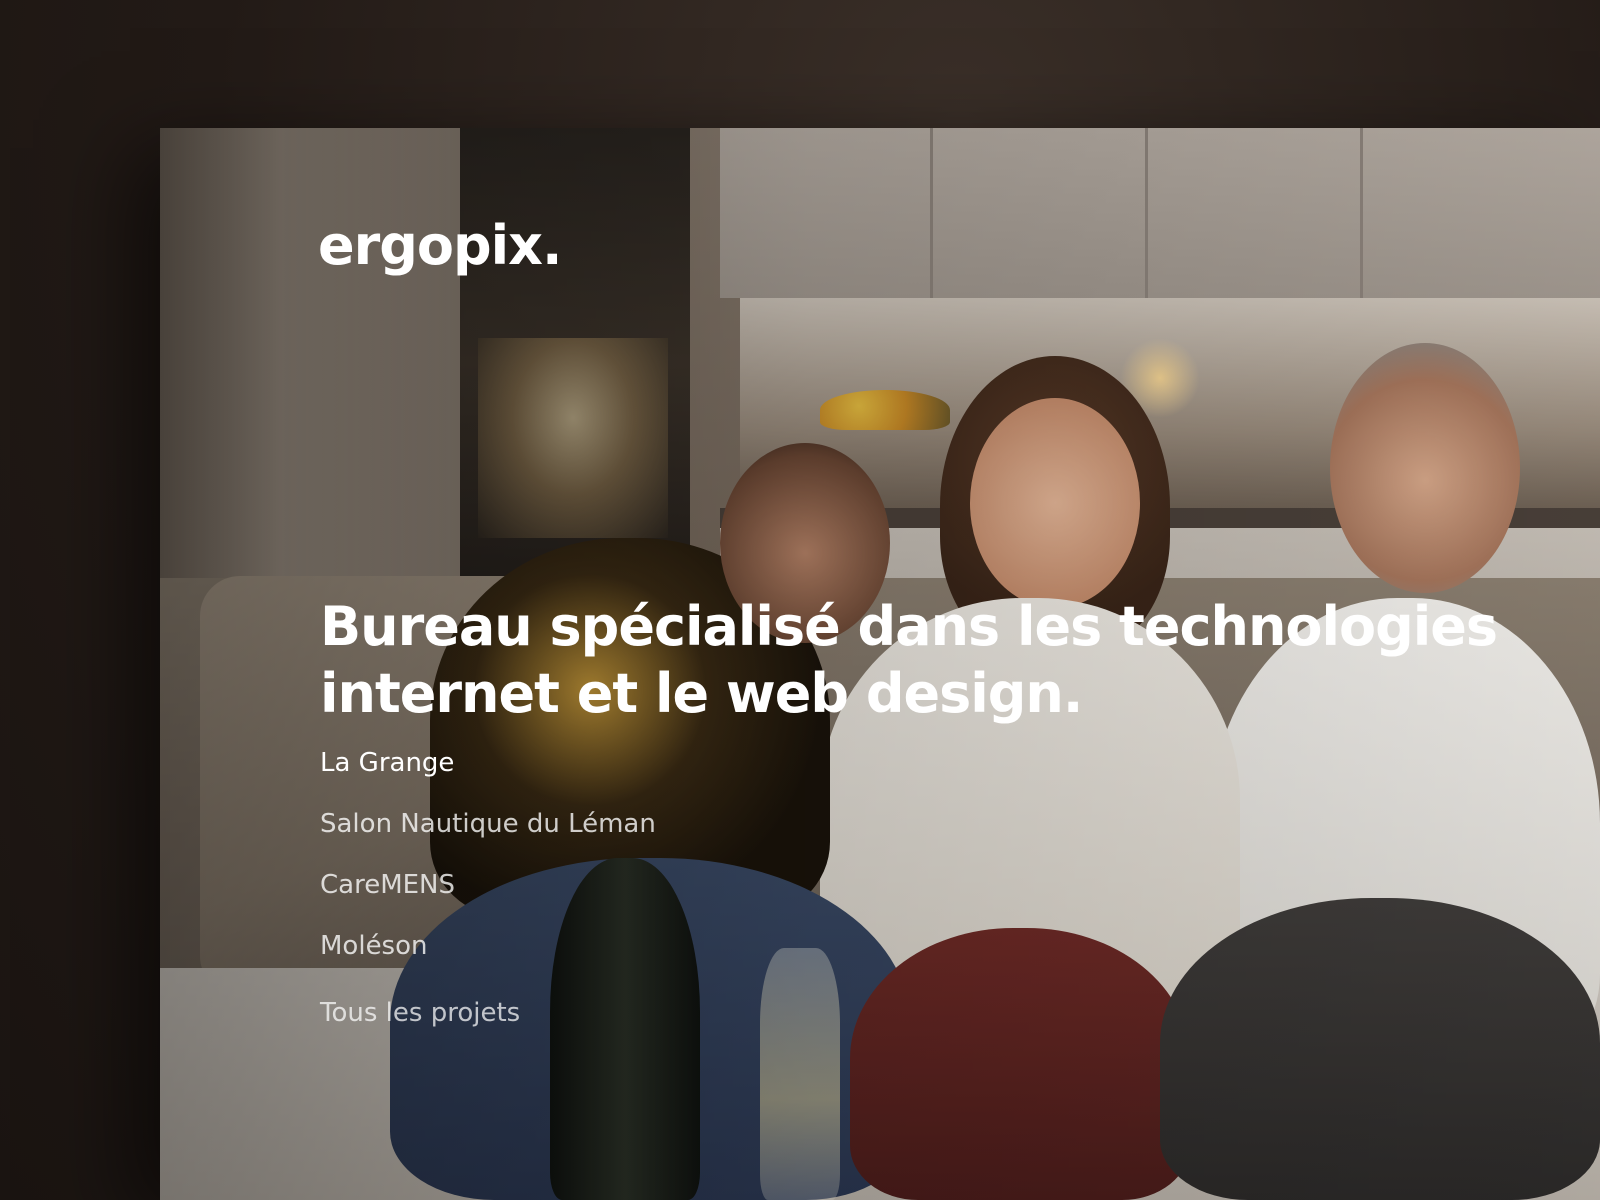  Describe the element at coordinates (488, 763) in the screenshot. I see `project-link-la-grange: La Grange` at that location.